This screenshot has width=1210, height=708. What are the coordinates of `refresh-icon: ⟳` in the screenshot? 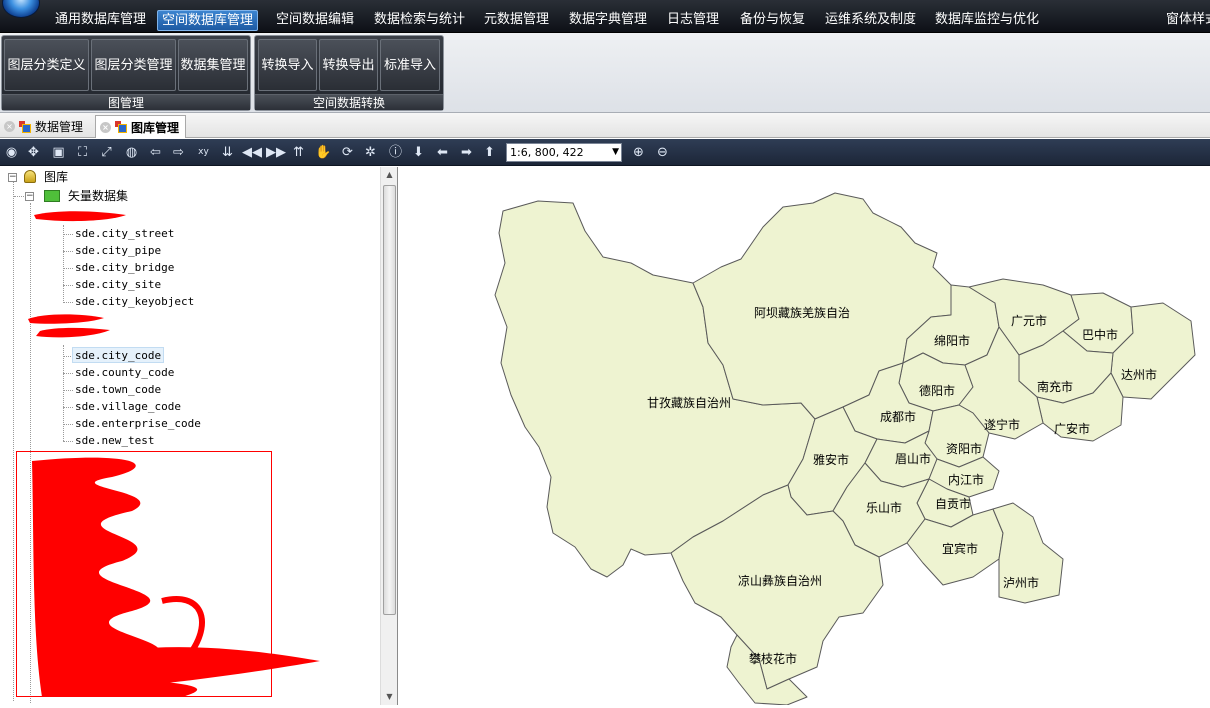 It's located at (347, 152).